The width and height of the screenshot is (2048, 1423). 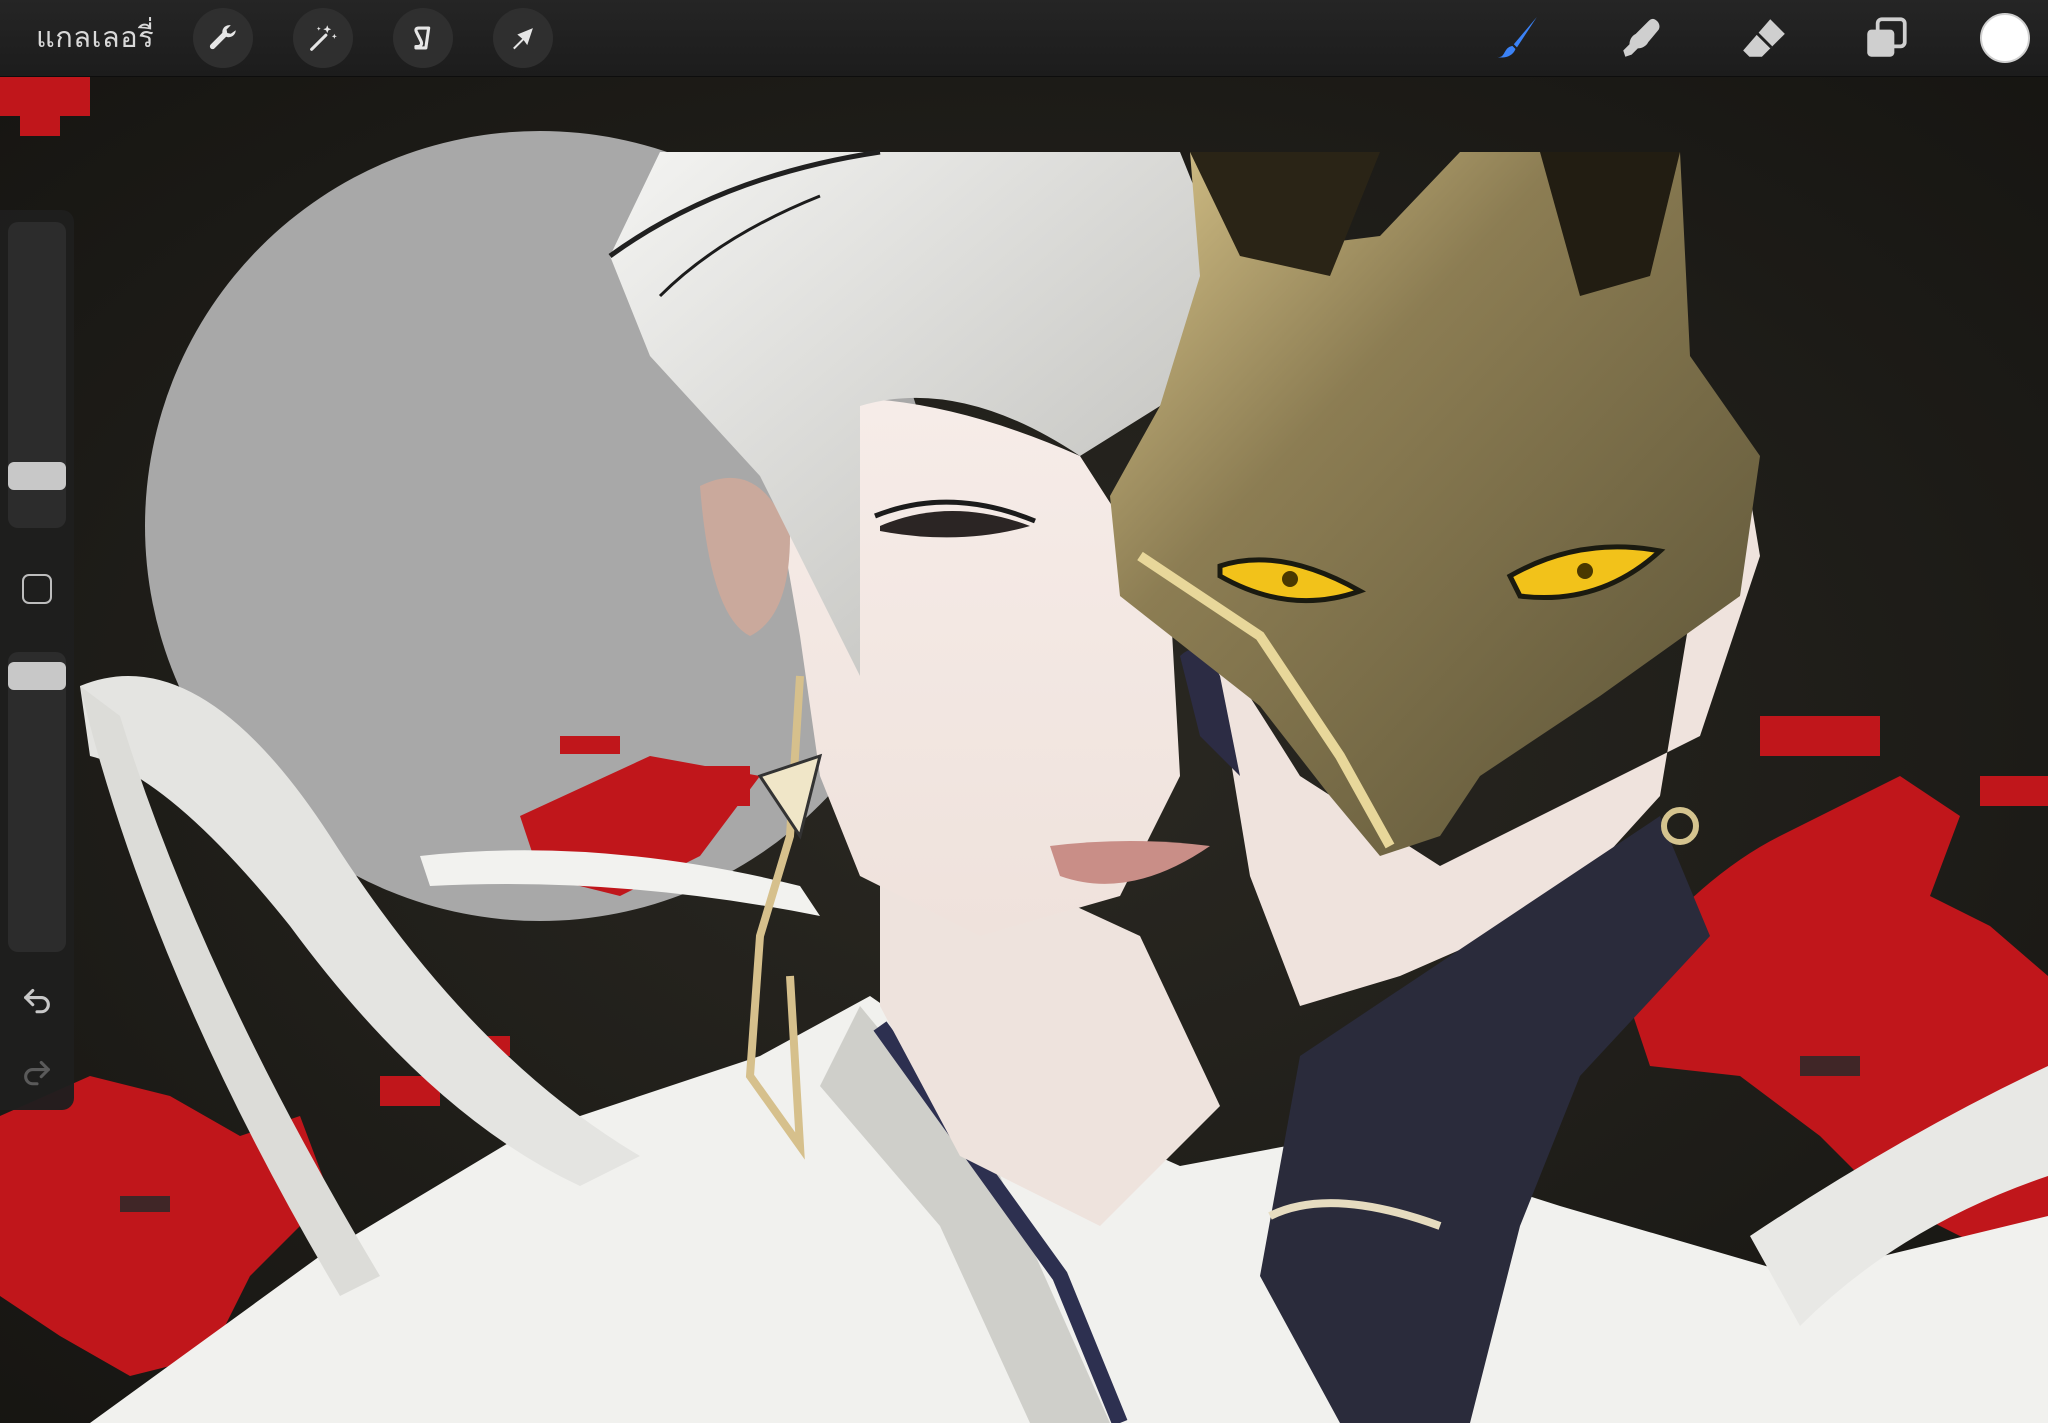 What do you see at coordinates (95, 37) in the screenshot?
I see `gallery-button: แกลเลอรี่` at bounding box center [95, 37].